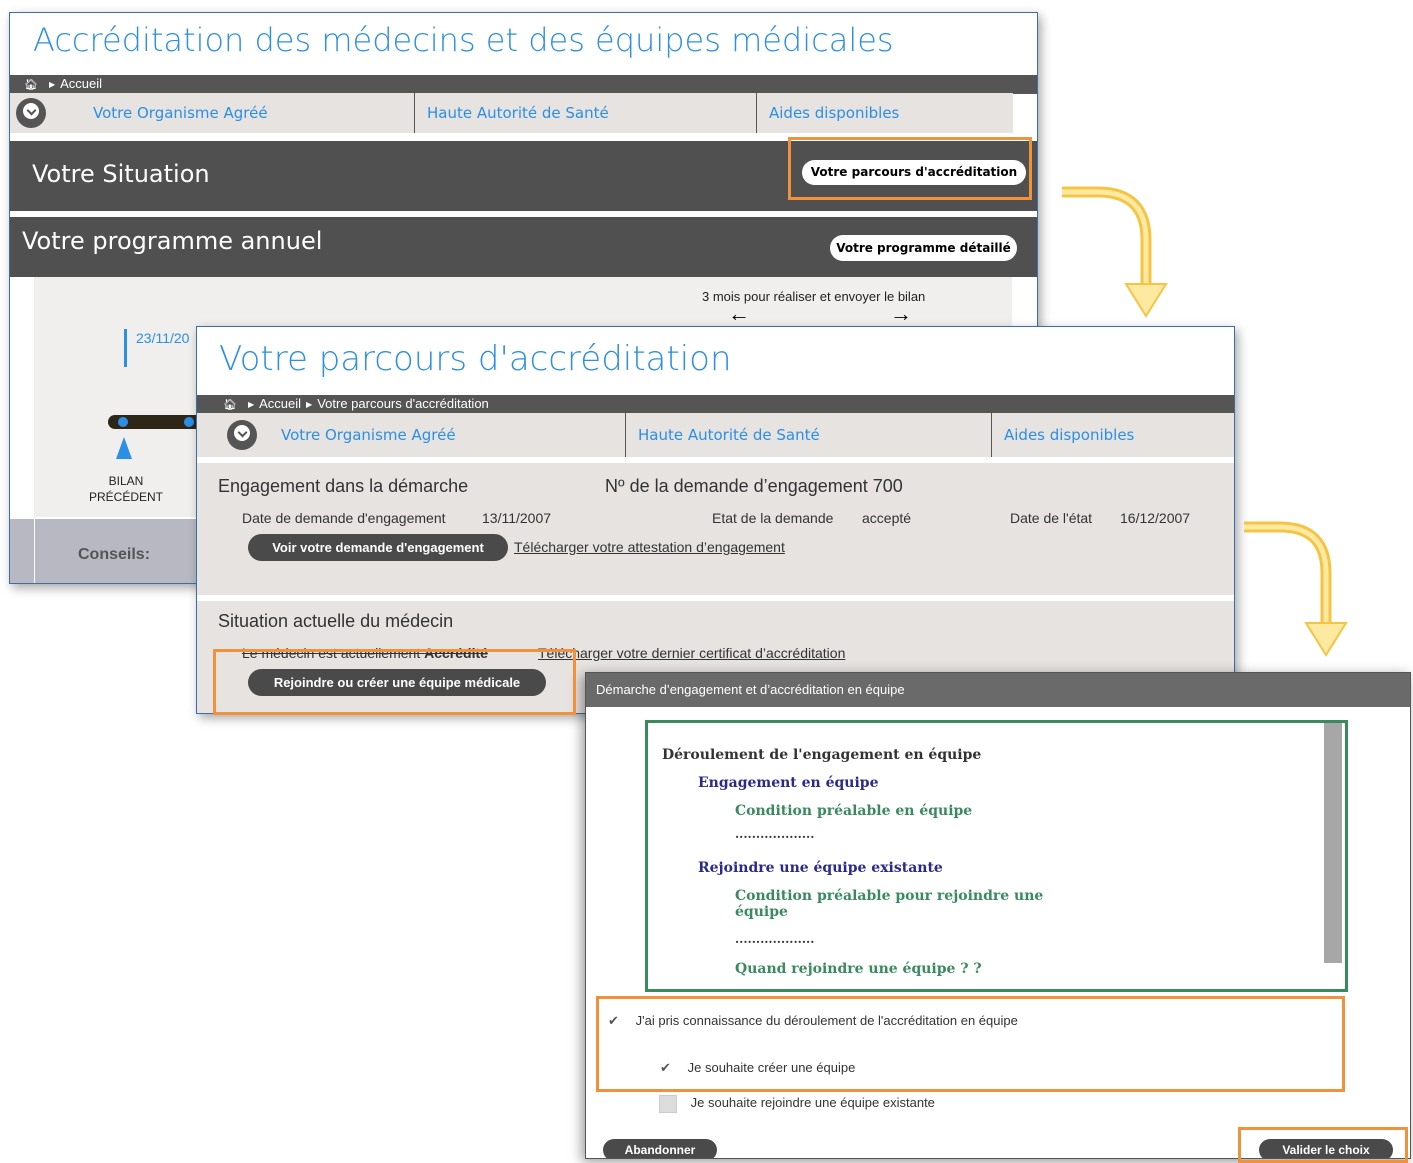  Describe the element at coordinates (475, 359) in the screenshot. I see `page-title: Votre parcours d'accréditation` at that location.